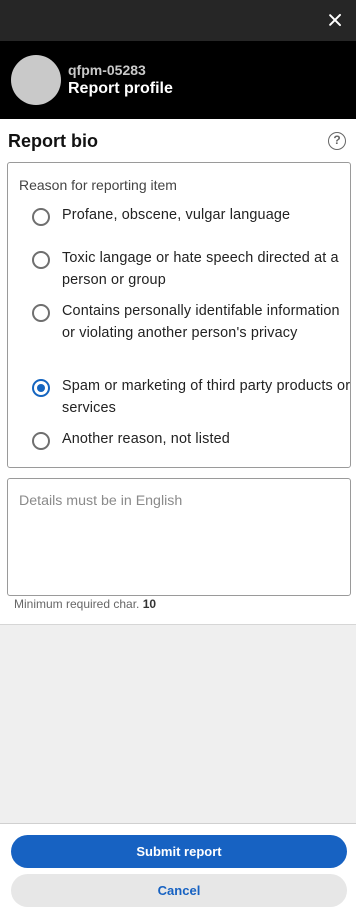 The height and width of the screenshot is (916, 356). I want to click on reason-option-other: Another reason, not listed, so click(179, 441).